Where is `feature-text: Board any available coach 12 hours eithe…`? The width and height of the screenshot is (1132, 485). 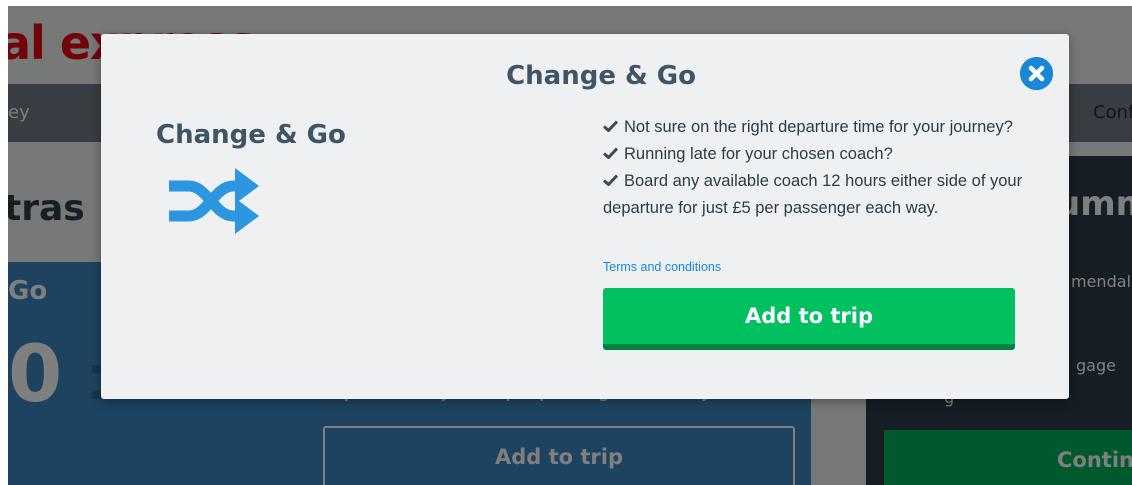
feature-text: Board any available coach 12 hours eithe… is located at coordinates (813, 194).